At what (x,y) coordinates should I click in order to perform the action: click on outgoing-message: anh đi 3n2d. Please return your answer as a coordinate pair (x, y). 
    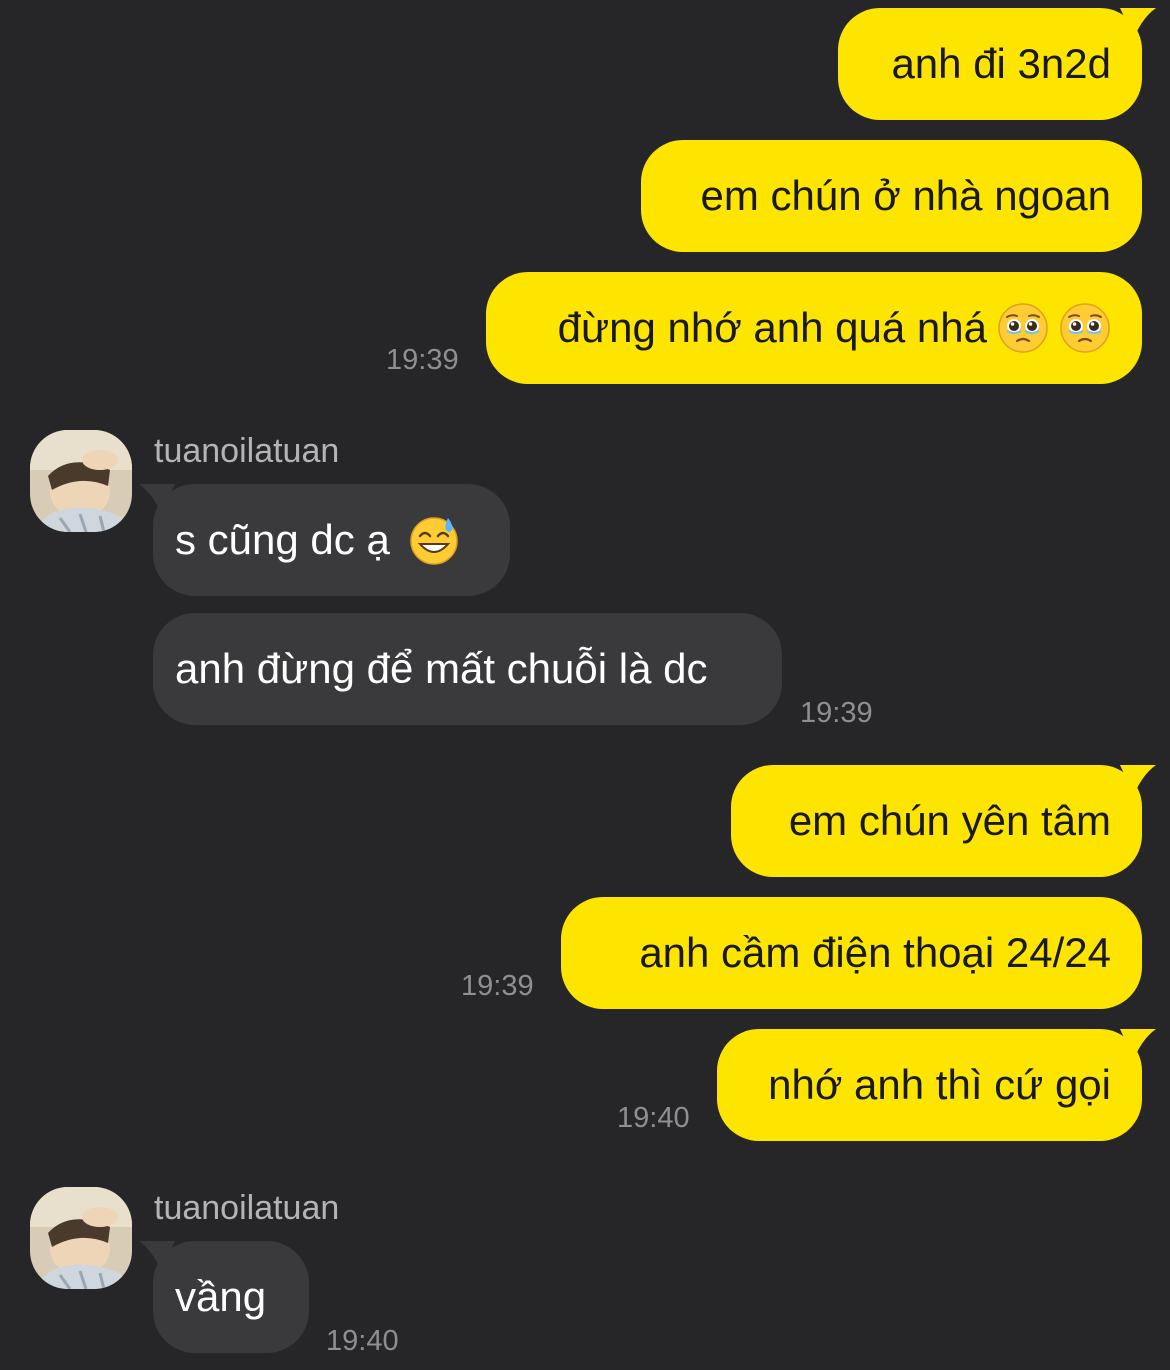
    Looking at the image, I should click on (997, 64).